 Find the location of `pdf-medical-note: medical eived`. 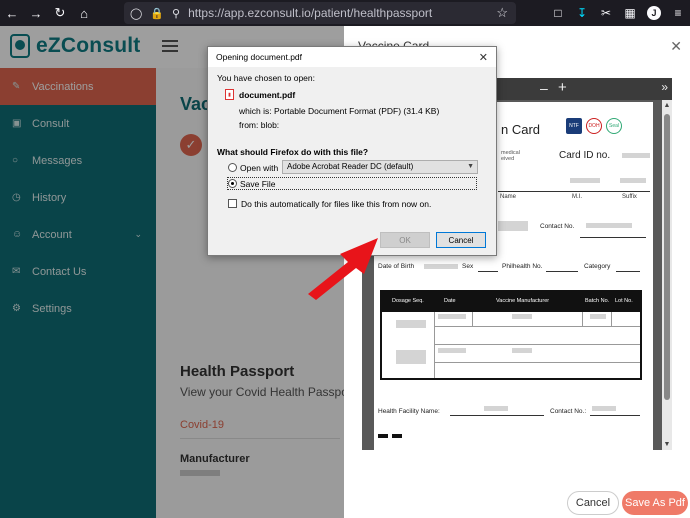

pdf-medical-note: medical eived is located at coordinates (510, 156).